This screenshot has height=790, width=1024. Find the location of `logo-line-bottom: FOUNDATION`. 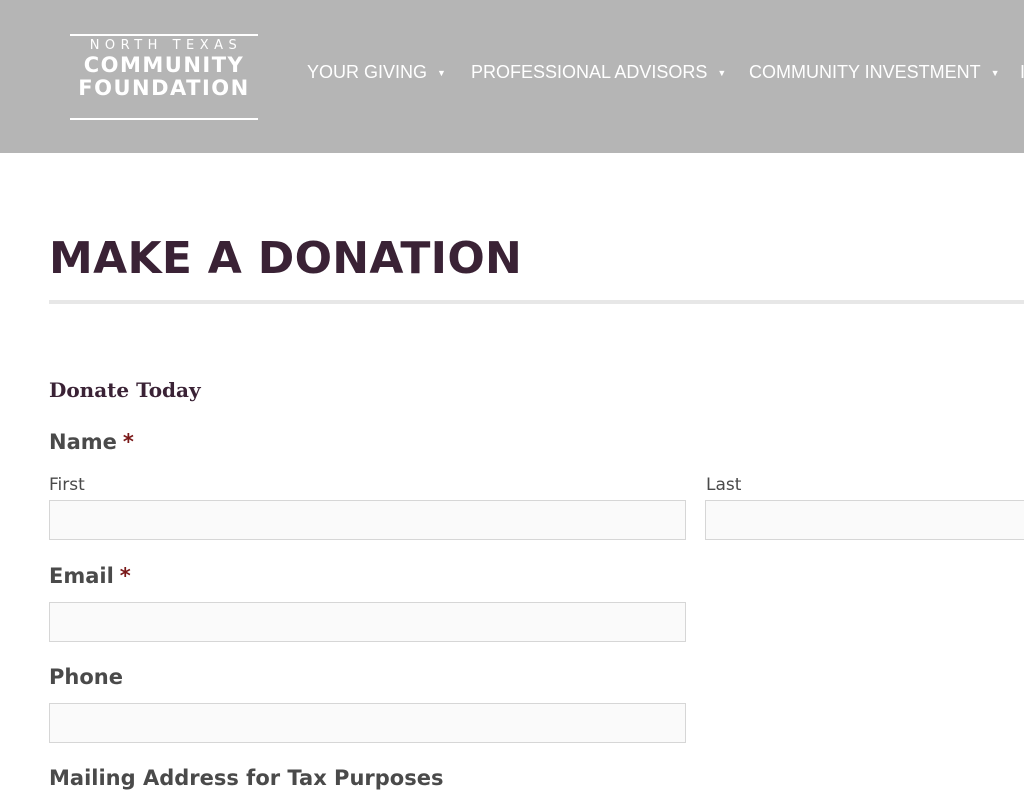

logo-line-bottom: FOUNDATION is located at coordinates (164, 88).